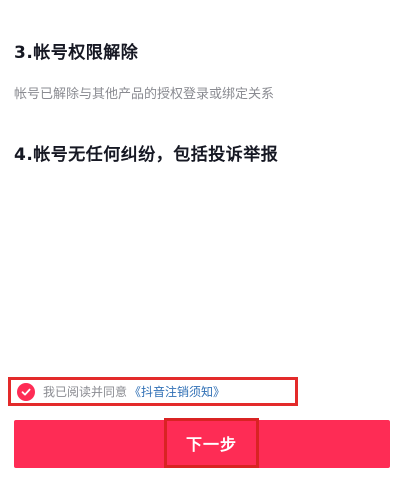 This screenshot has height=483, width=395. I want to click on agreement-text: 我已阅读并同意, so click(85, 392).